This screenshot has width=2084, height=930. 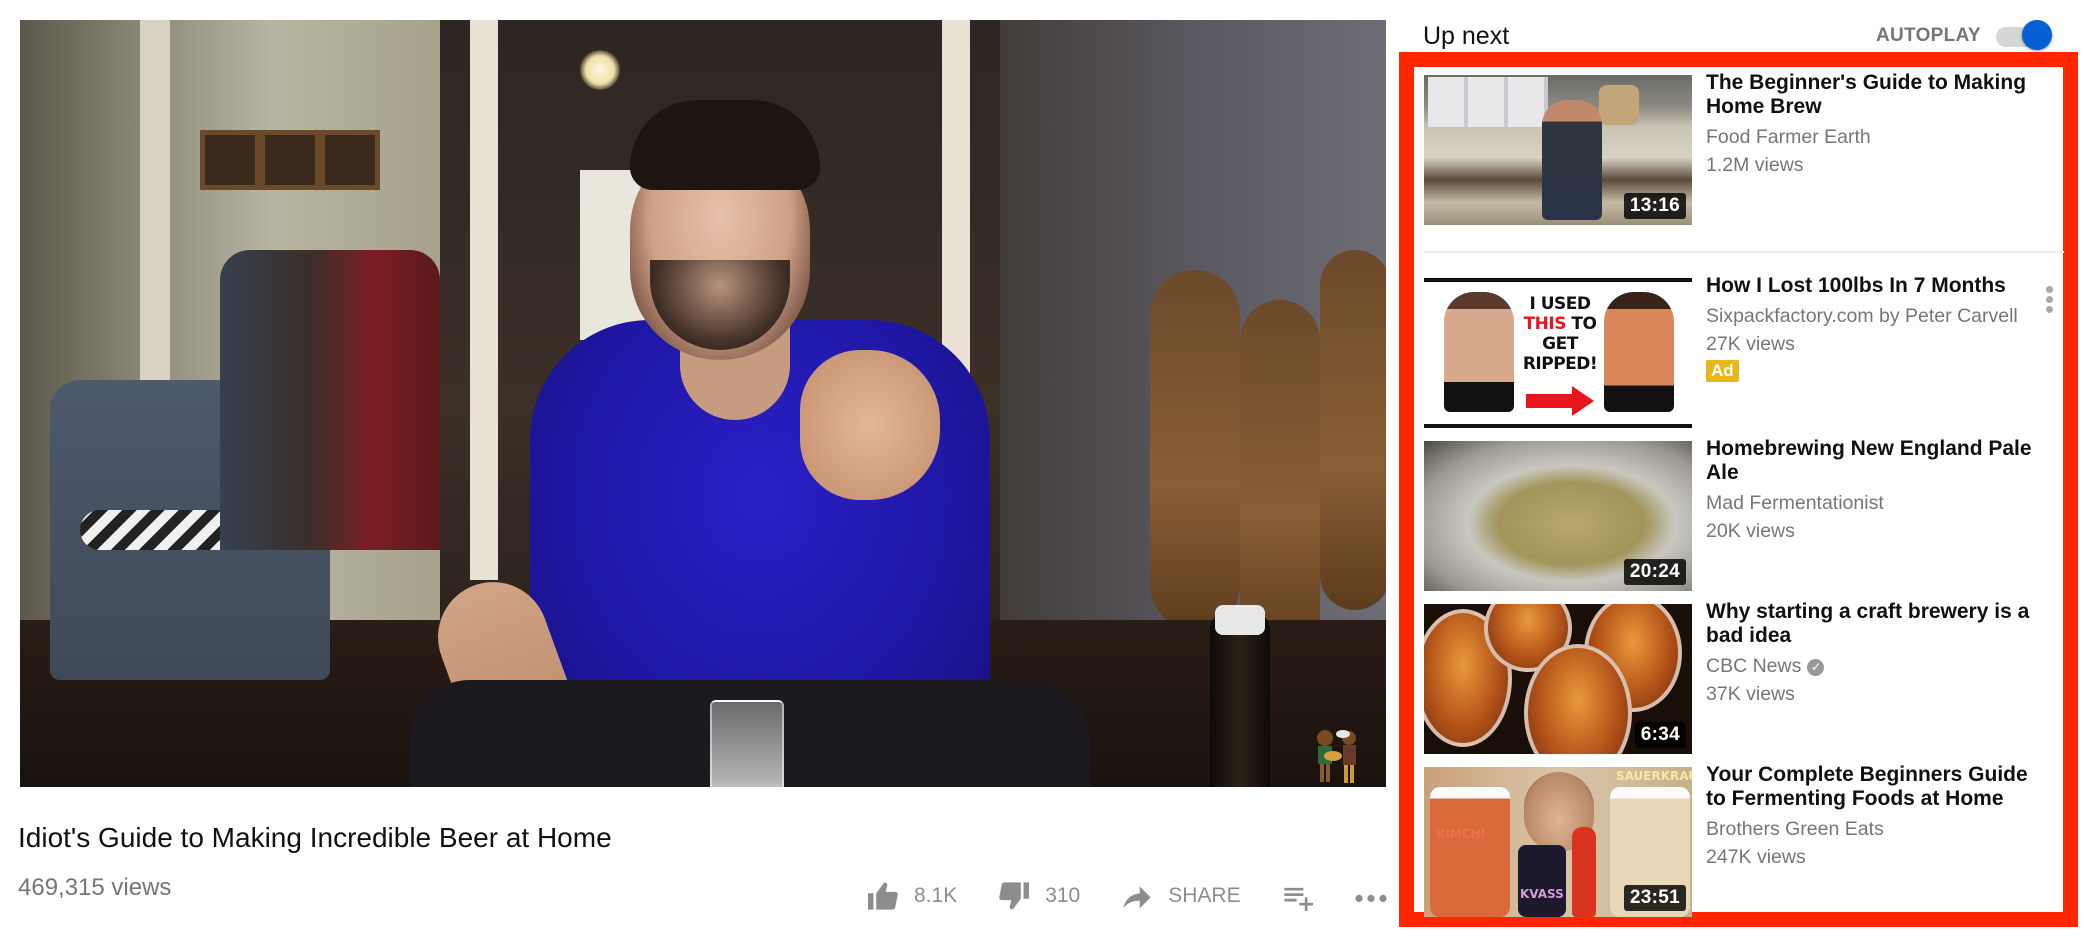 I want to click on thumb-text-line: I USED, so click(x=1560, y=304).